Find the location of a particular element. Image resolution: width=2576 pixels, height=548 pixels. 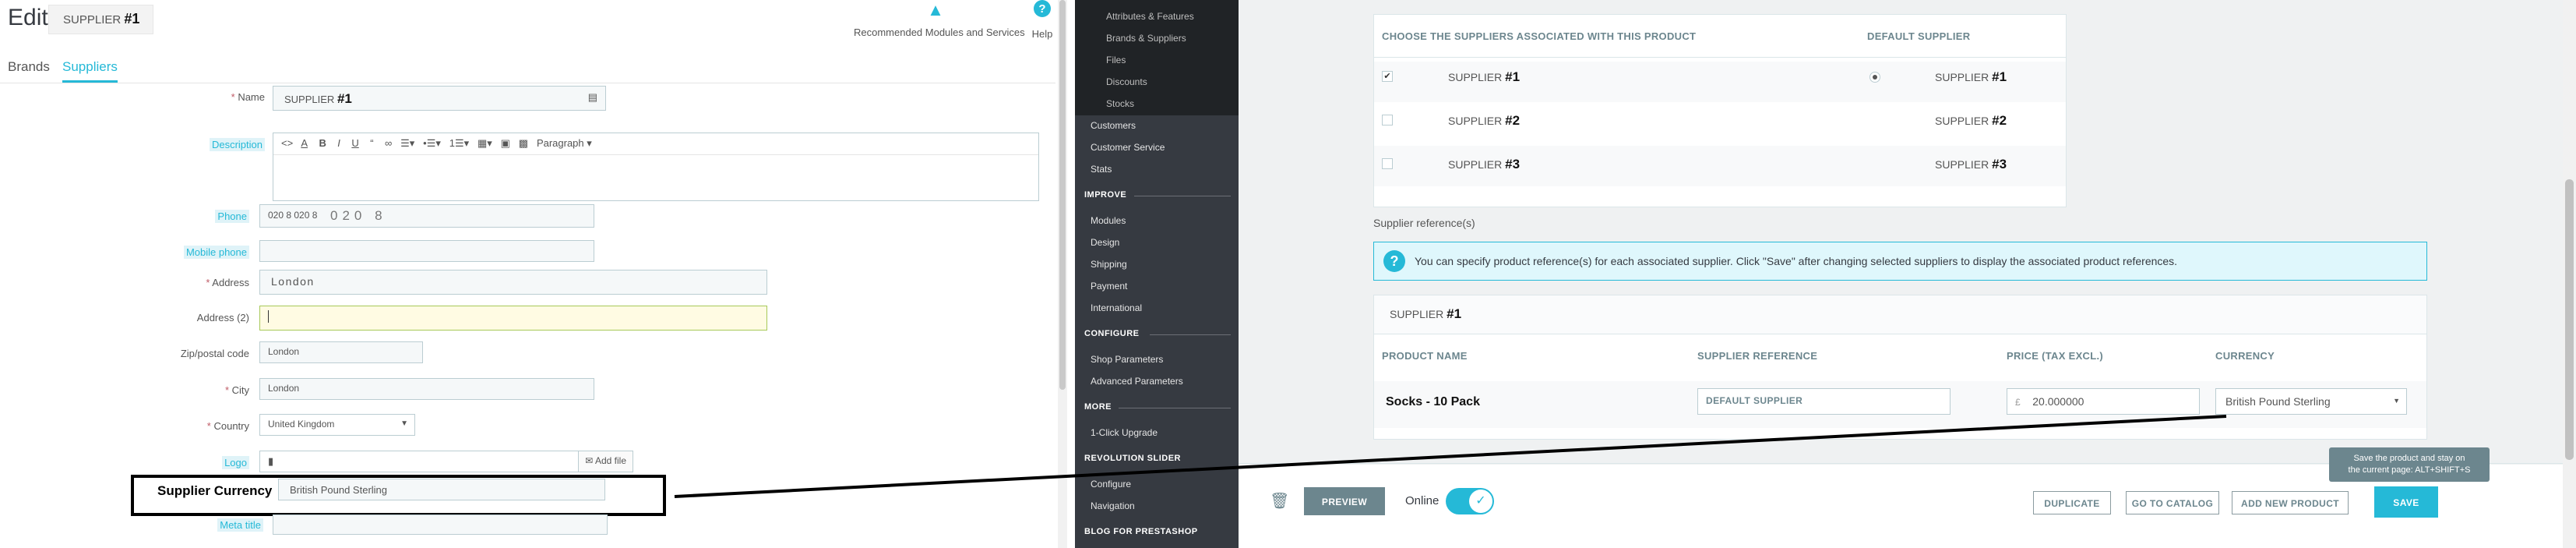

annotation-connector is located at coordinates (1450, 456).